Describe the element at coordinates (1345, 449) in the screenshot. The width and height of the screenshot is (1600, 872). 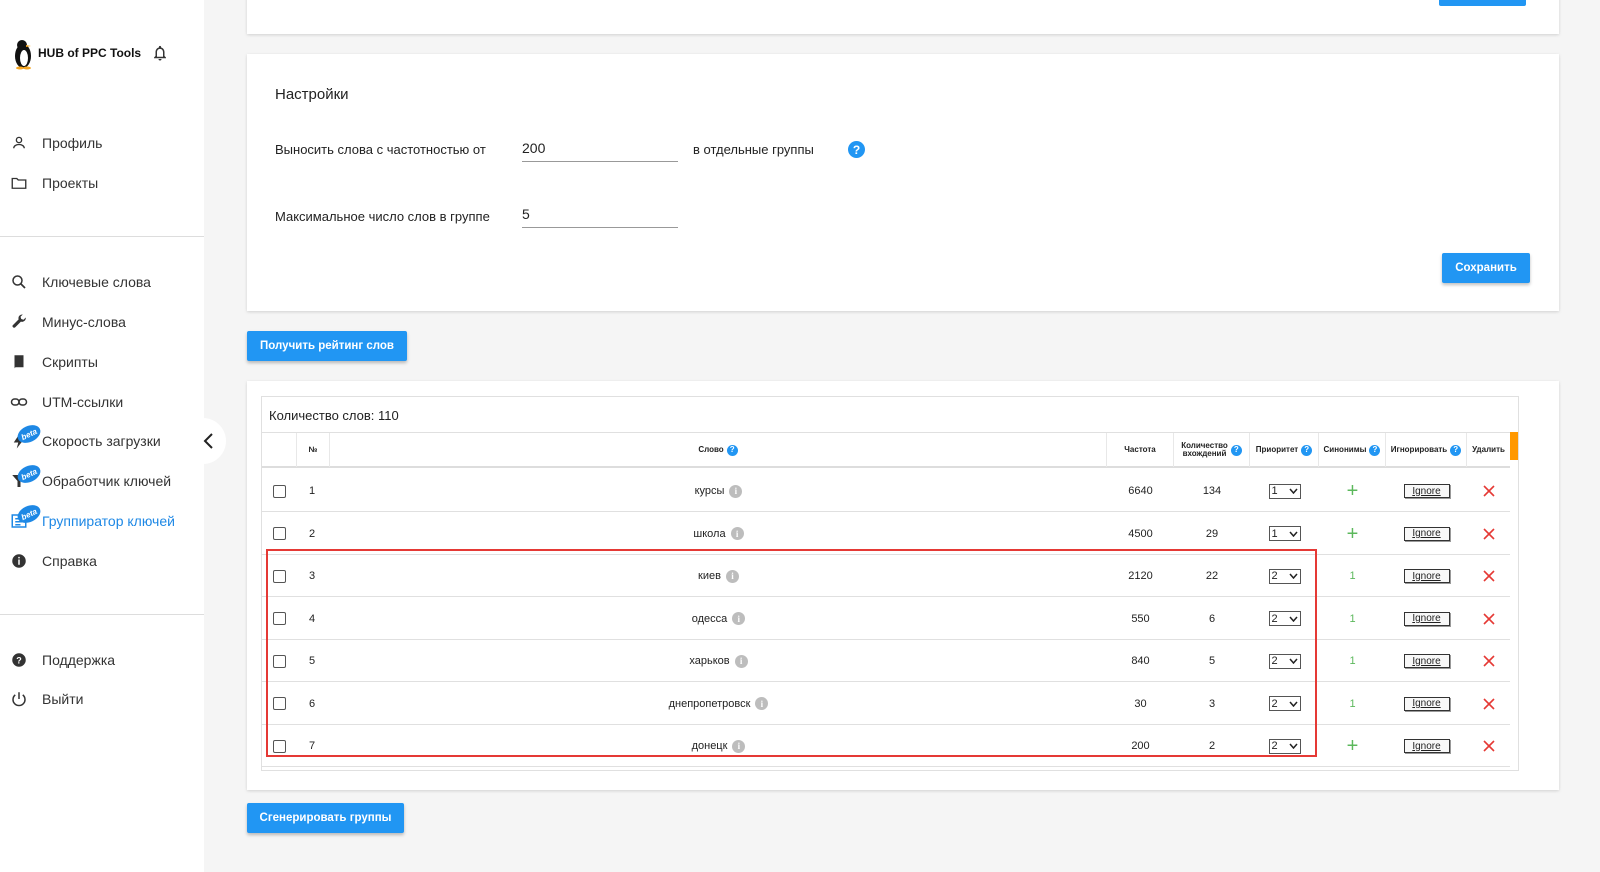
I see `header-synonyms-label: Синонимы` at that location.